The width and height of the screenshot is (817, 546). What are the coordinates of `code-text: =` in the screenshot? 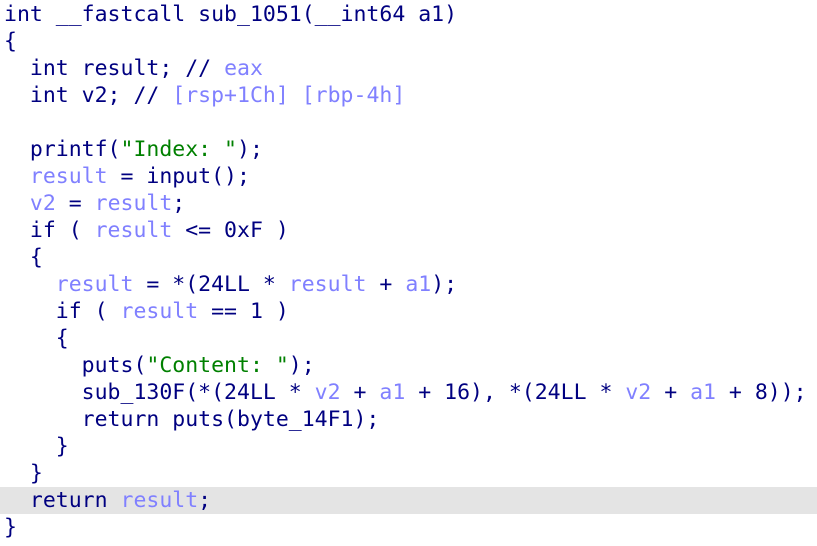 It's located at (75, 203).